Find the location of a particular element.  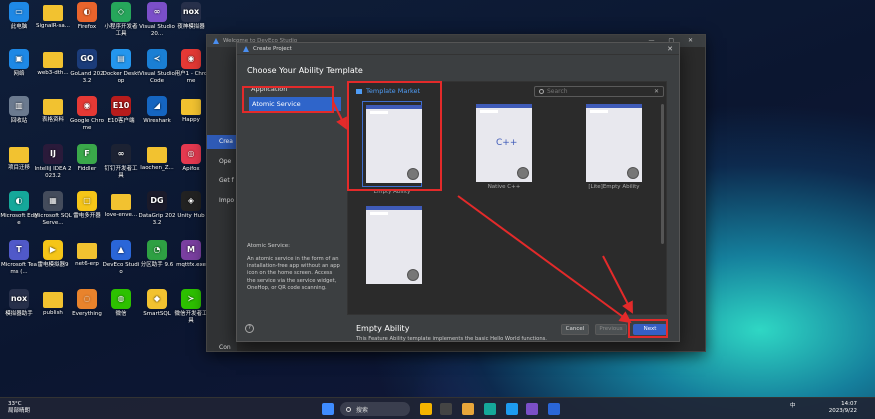

weather-temp: 33°C is located at coordinates (15, 404).